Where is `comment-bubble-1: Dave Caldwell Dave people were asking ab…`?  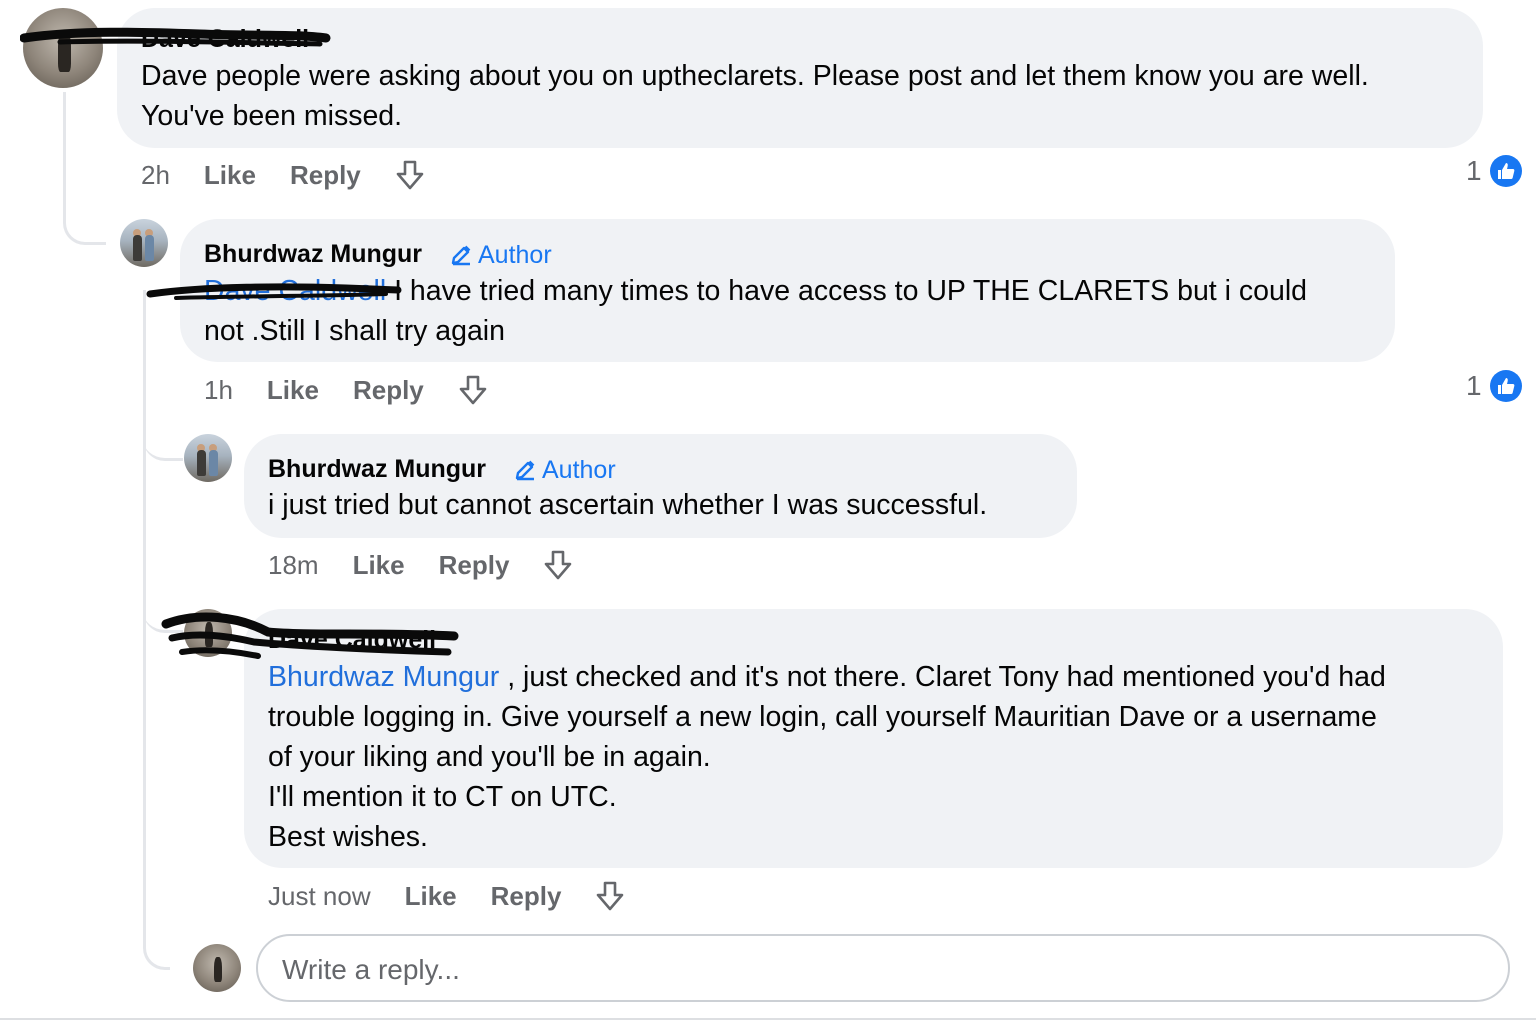
comment-bubble-1: Dave Caldwell Dave people were asking ab… is located at coordinates (800, 78).